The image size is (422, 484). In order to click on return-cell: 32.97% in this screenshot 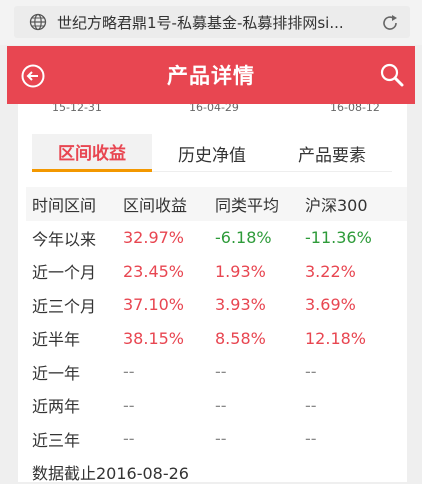, I will do `click(154, 238)`.